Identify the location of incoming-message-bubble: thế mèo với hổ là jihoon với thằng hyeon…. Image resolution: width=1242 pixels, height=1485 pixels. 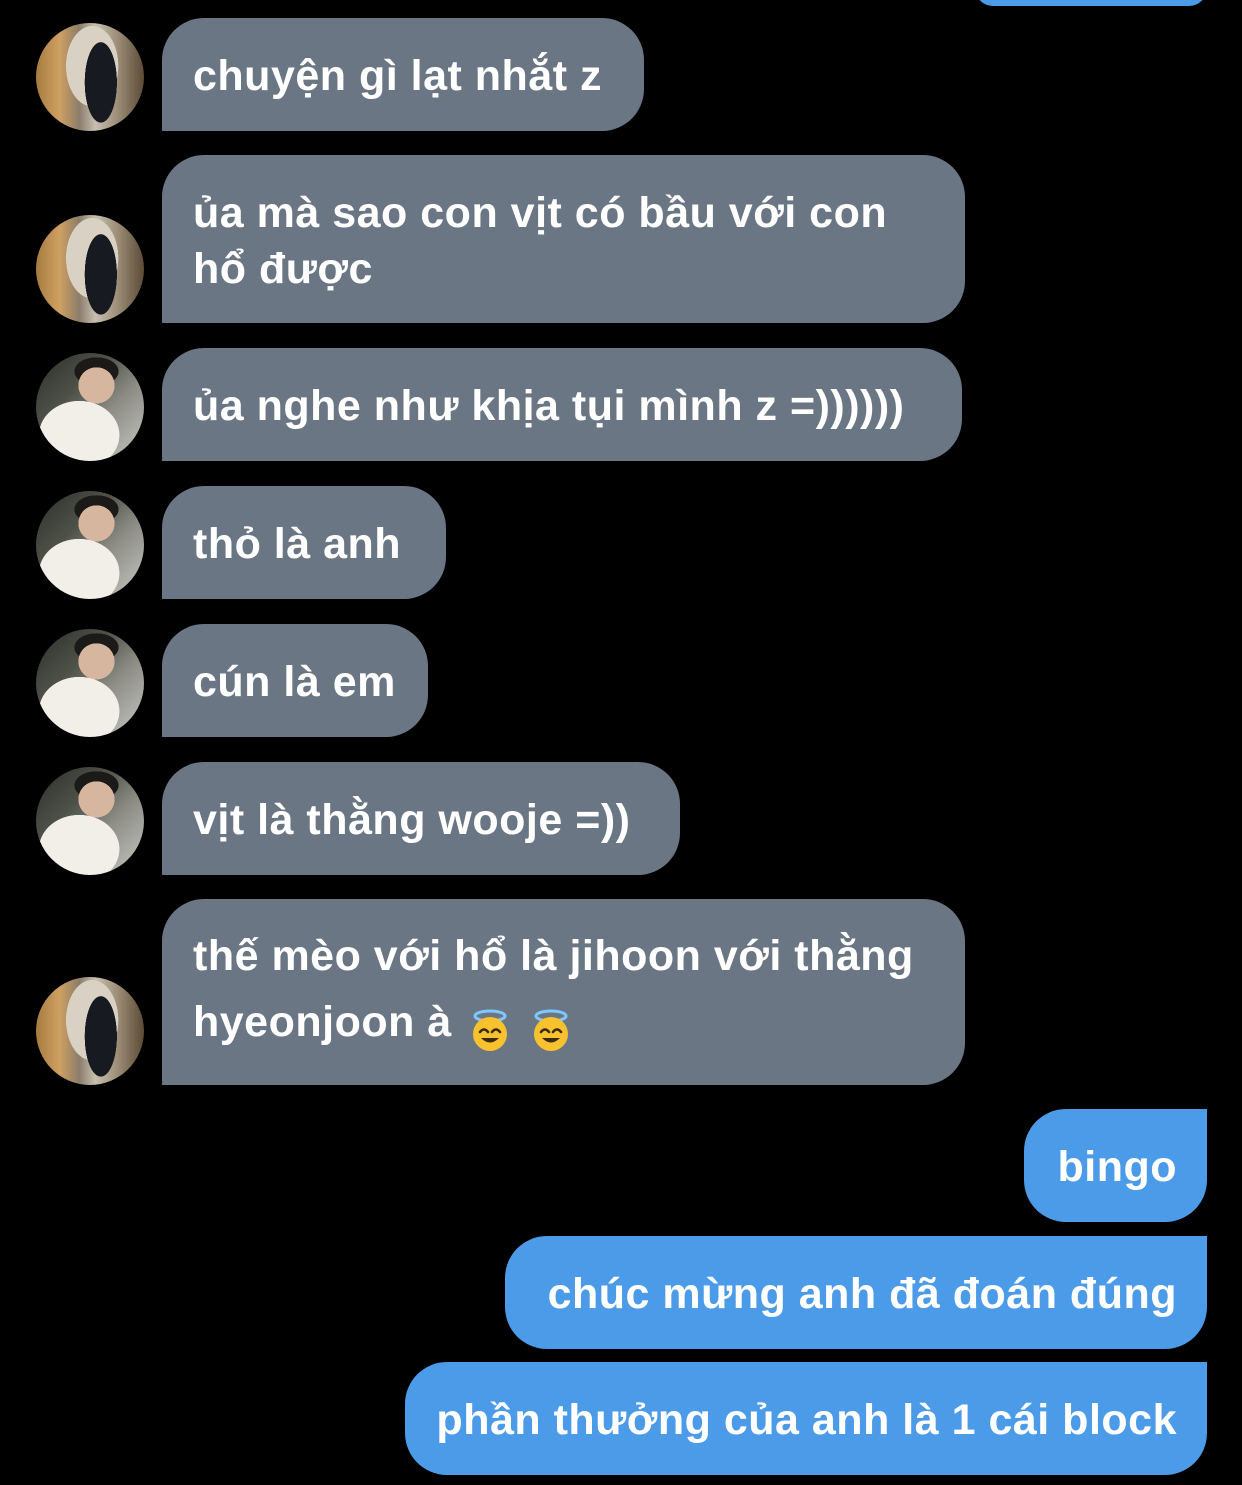
(563, 992).